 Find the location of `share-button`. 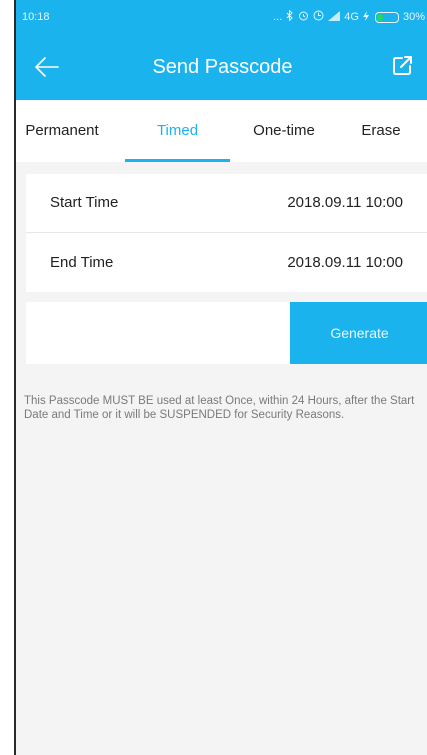

share-button is located at coordinates (403, 66).